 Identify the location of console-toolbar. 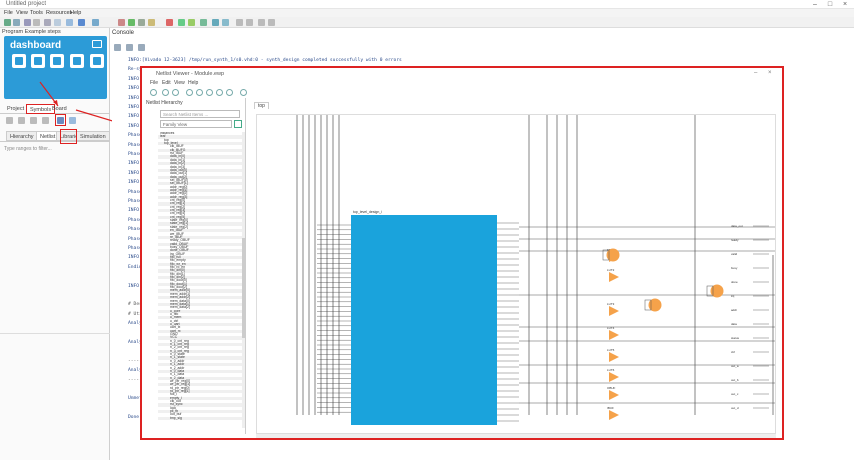
(139, 46).